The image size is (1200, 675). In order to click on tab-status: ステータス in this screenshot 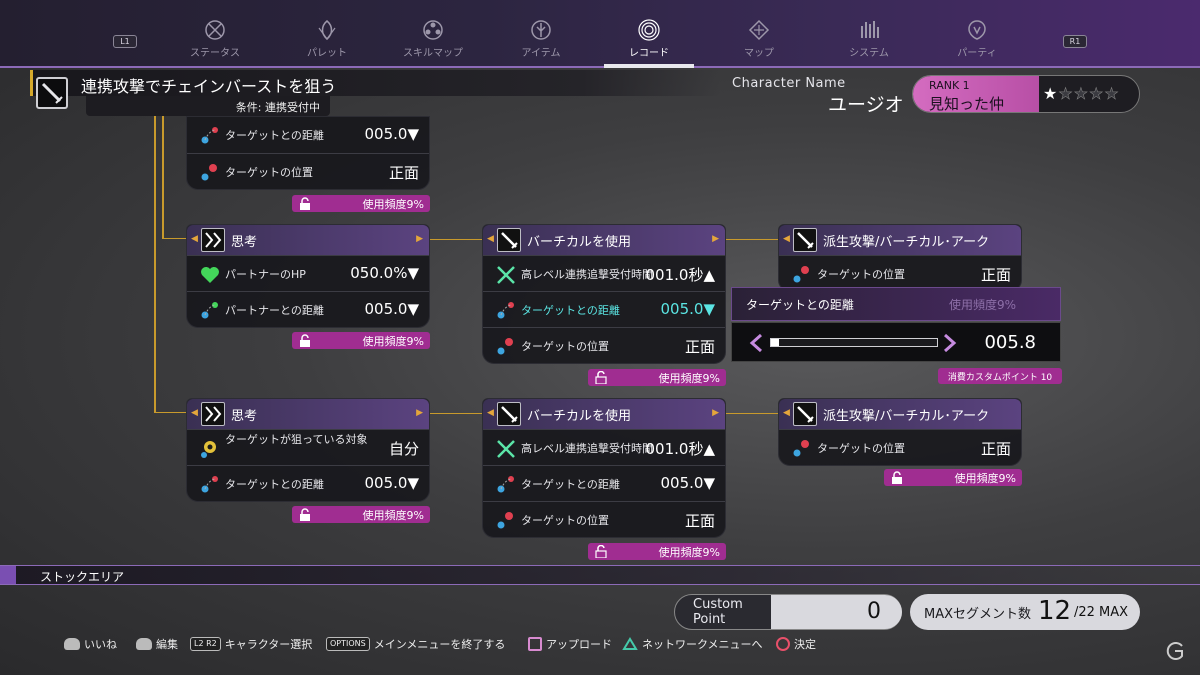, I will do `click(215, 40)`.